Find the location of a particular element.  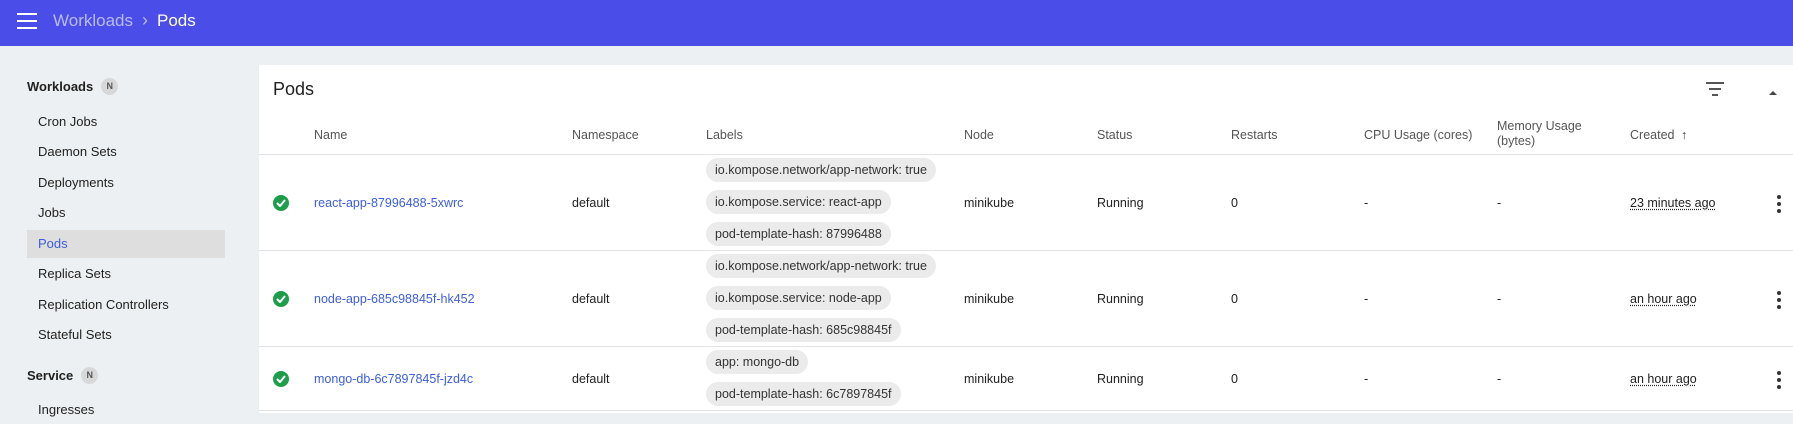

column-header-created: Created ↑ is located at coordinates (1658, 135).